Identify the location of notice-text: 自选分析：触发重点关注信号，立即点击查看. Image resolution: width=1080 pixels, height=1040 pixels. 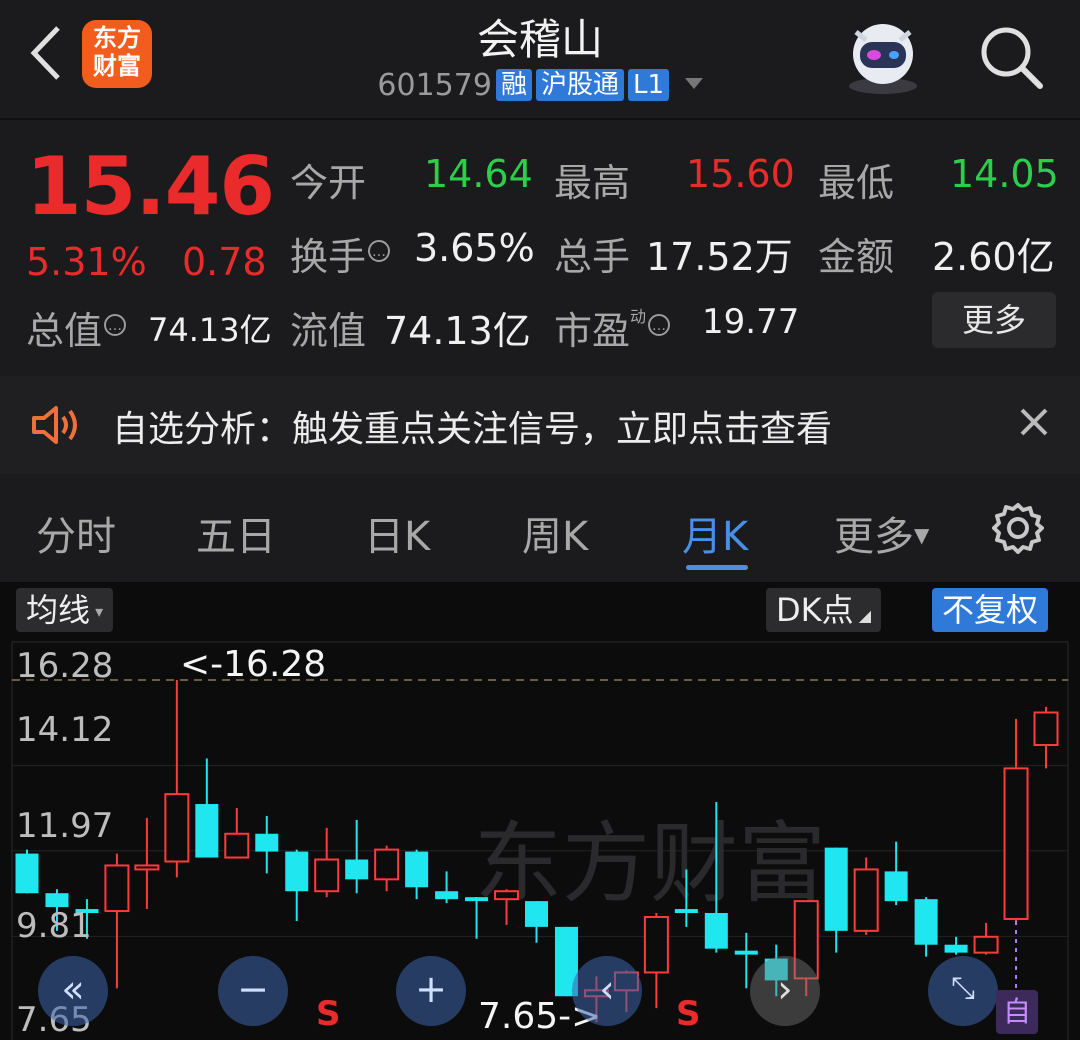
(472, 426).